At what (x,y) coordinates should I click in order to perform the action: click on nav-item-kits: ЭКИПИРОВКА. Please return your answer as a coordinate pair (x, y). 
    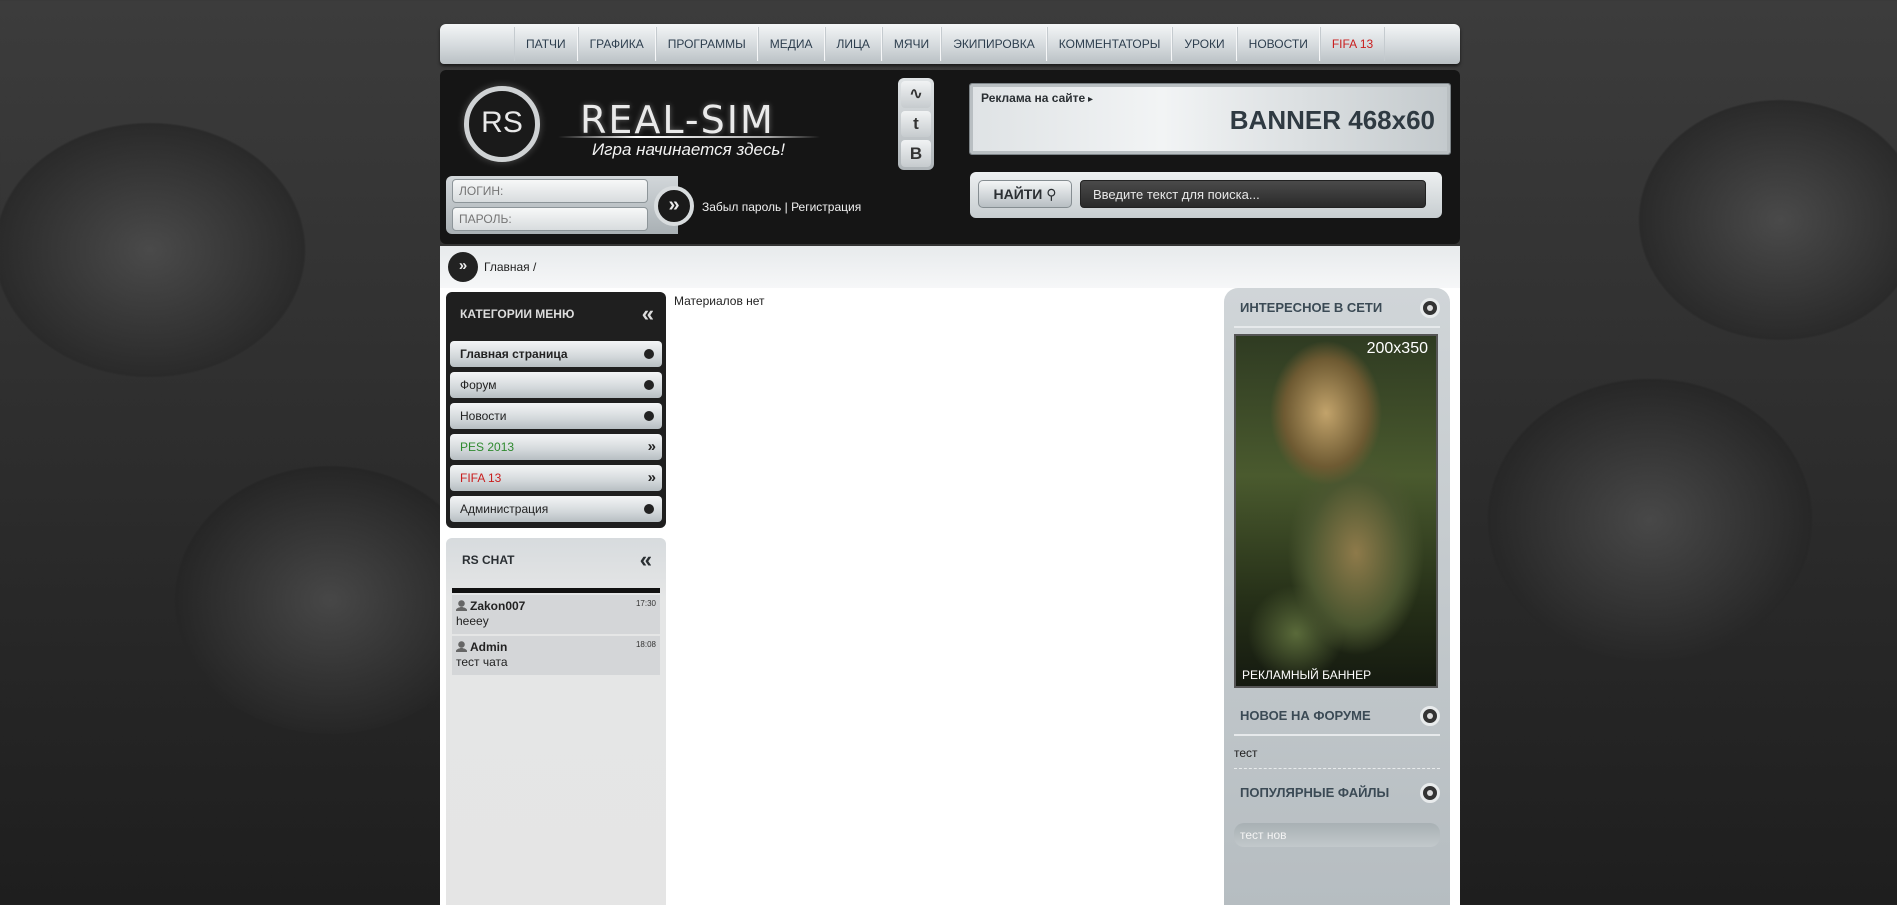
    Looking at the image, I should click on (994, 44).